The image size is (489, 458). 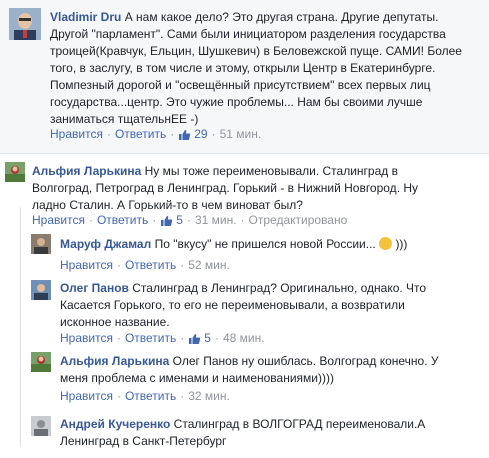 What do you see at coordinates (200, 134) in the screenshot?
I see `like-count: 29` at bounding box center [200, 134].